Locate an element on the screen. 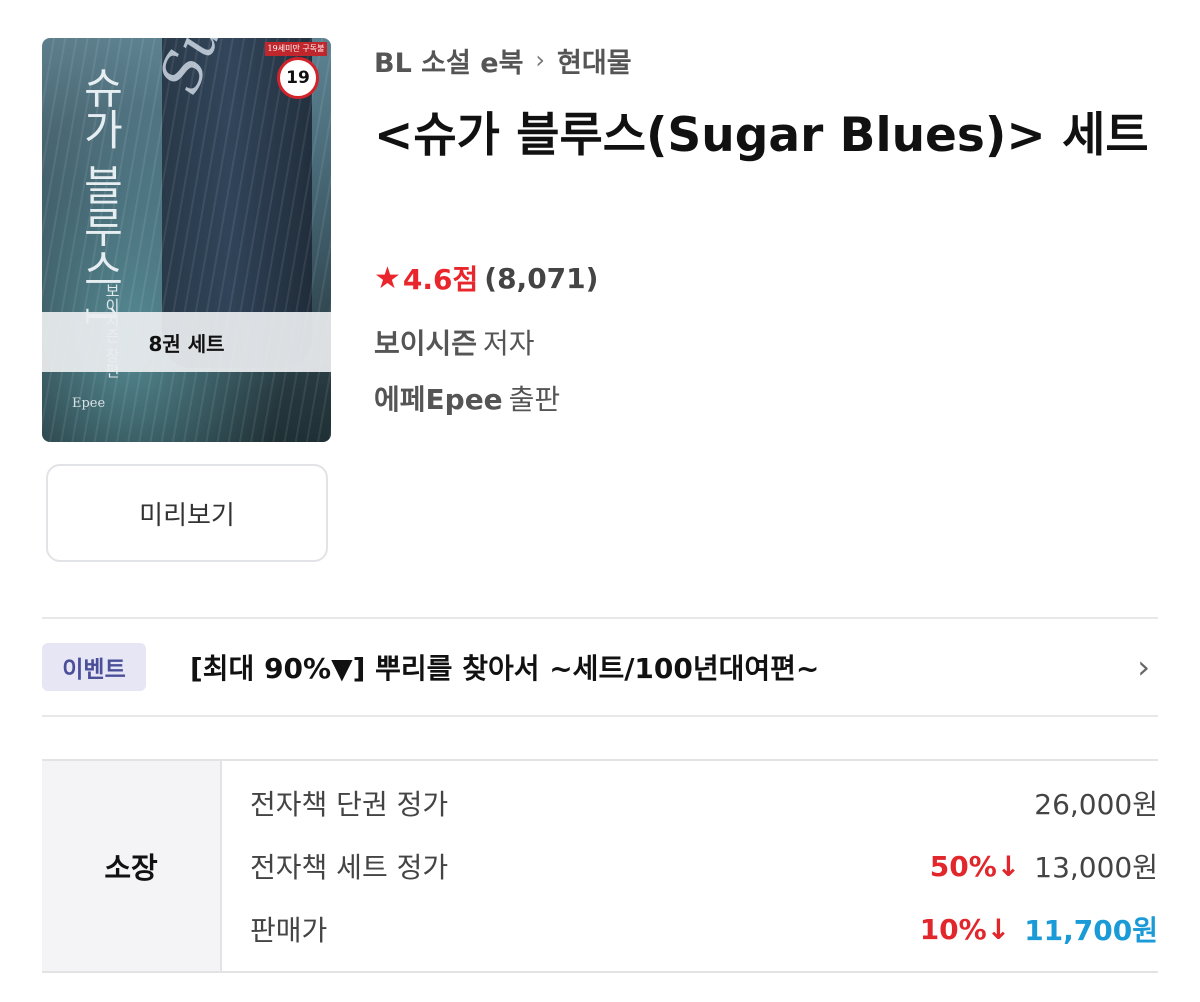 This screenshot has height=1002, width=1200. price-value: 10%↓ 11,700원 is located at coordinates (1039, 929).